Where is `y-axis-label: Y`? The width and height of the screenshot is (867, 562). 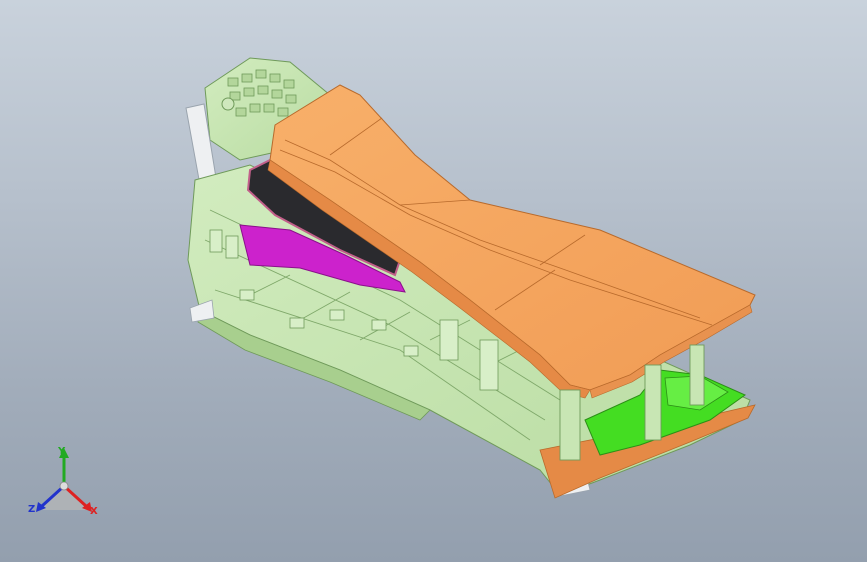 y-axis-label: Y is located at coordinates (62, 451).